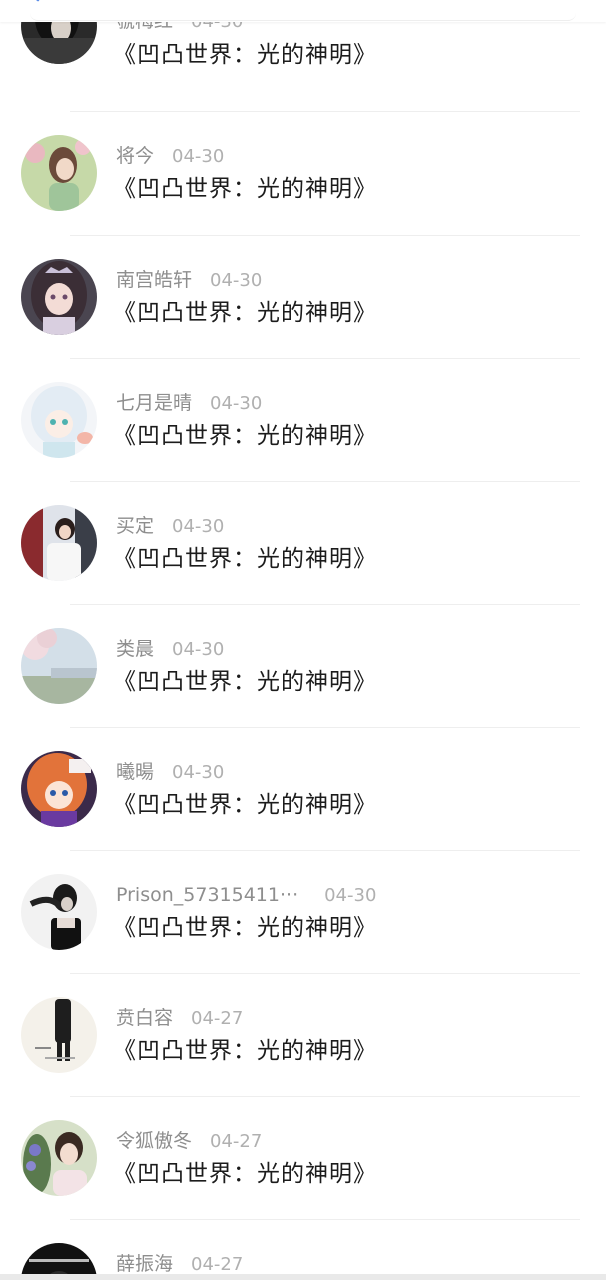 This screenshot has height=1280, width=606. Describe the element at coordinates (179, 1018) in the screenshot. I see `item-meta: 贲白容 04-27` at that location.